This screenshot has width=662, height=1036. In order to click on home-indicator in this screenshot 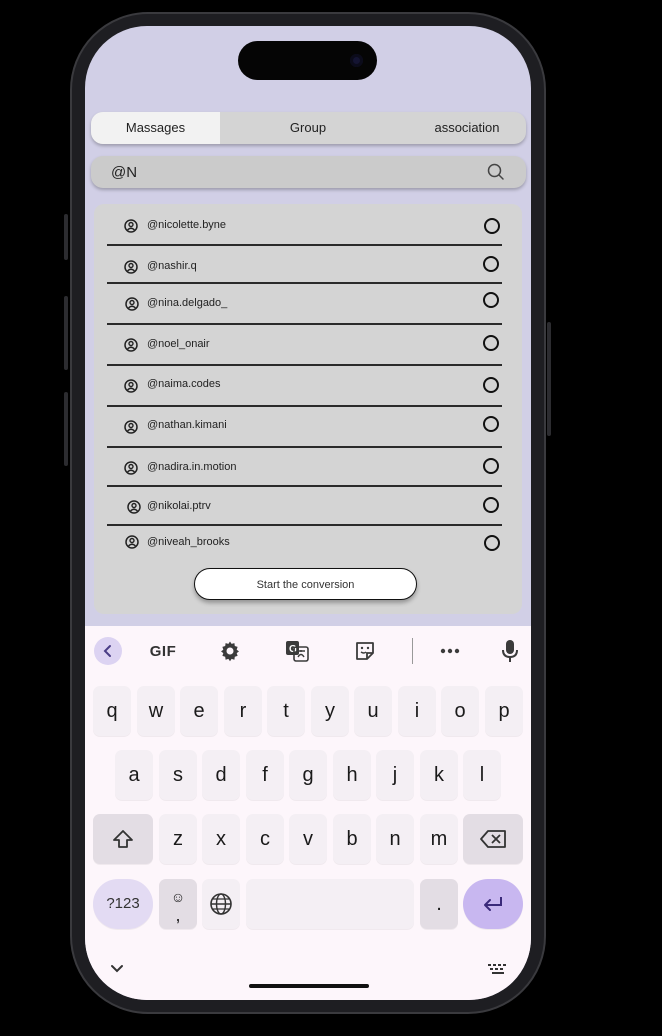, I will do `click(309, 986)`.